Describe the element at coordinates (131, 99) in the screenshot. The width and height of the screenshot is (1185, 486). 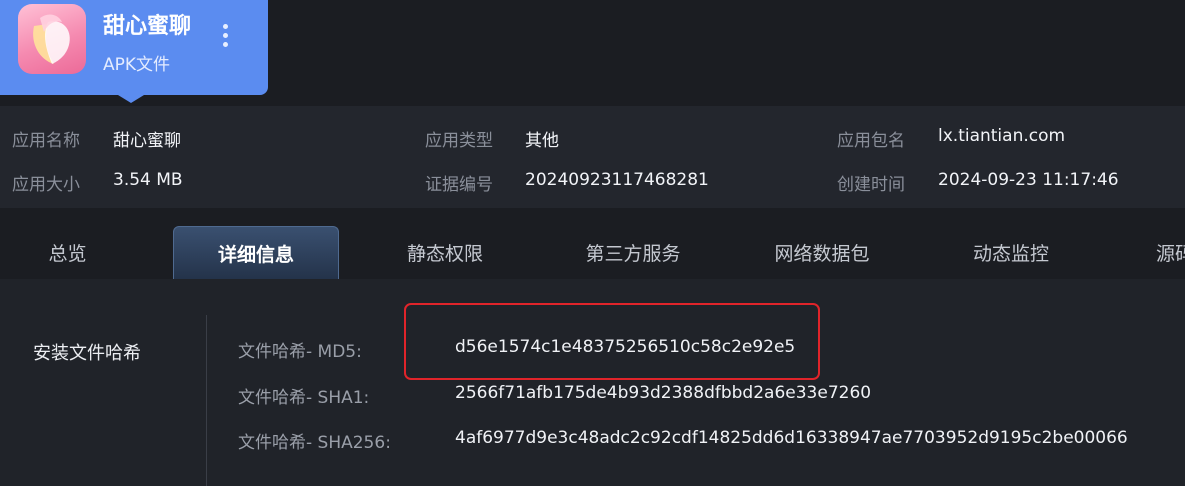
I see `app-card-pointer` at that location.